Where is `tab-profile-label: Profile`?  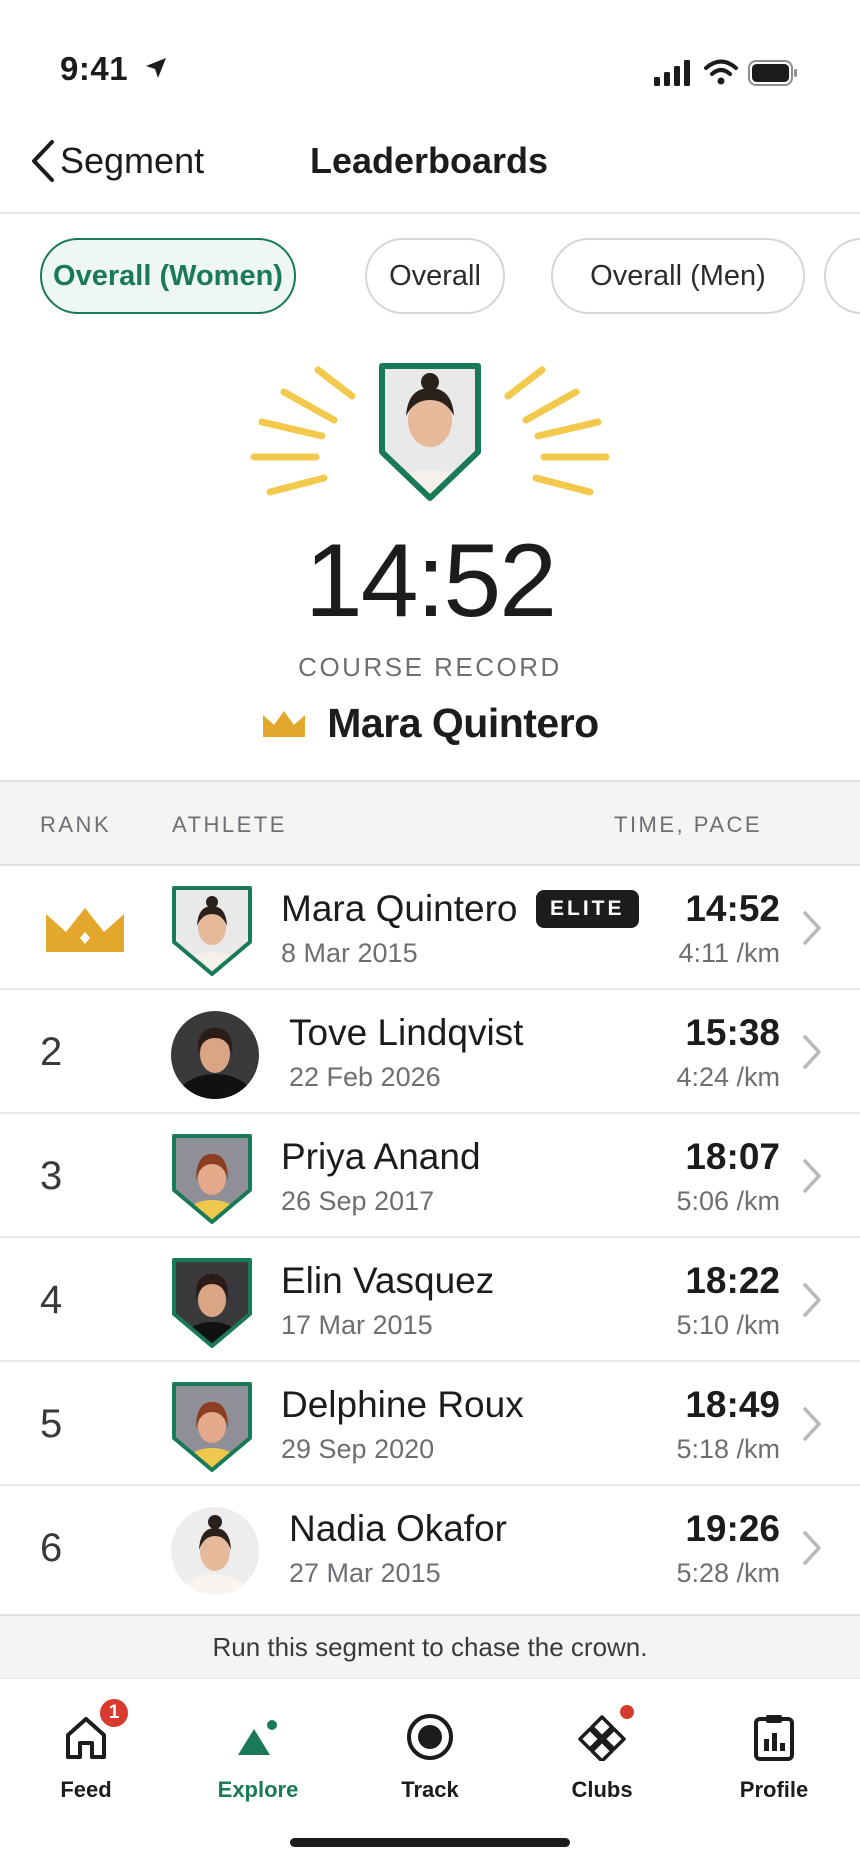 tab-profile-label: Profile is located at coordinates (774, 1789).